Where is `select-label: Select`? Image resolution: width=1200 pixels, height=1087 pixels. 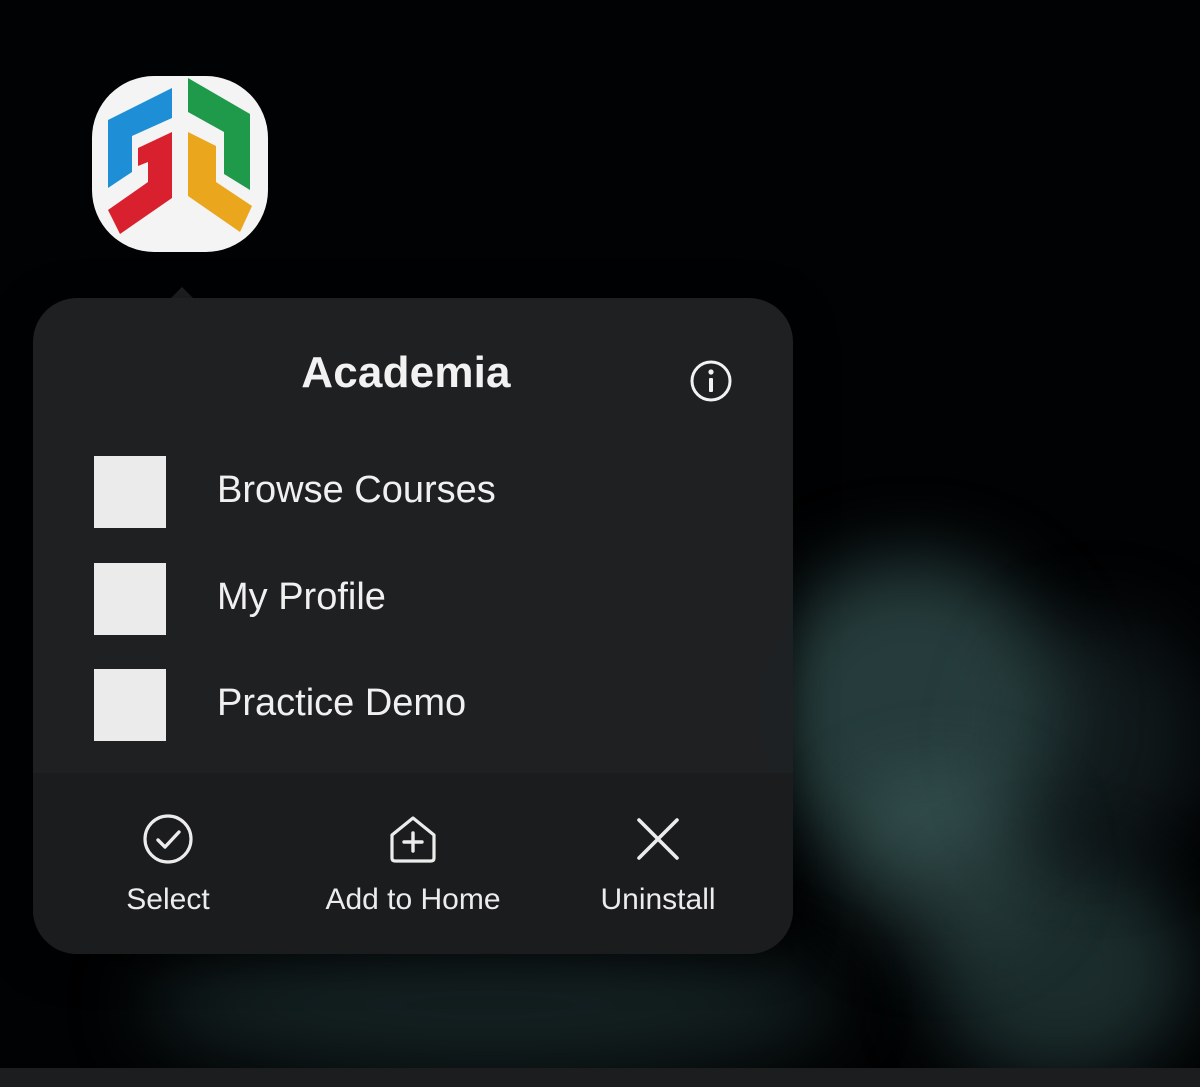 select-label: Select is located at coordinates (168, 899).